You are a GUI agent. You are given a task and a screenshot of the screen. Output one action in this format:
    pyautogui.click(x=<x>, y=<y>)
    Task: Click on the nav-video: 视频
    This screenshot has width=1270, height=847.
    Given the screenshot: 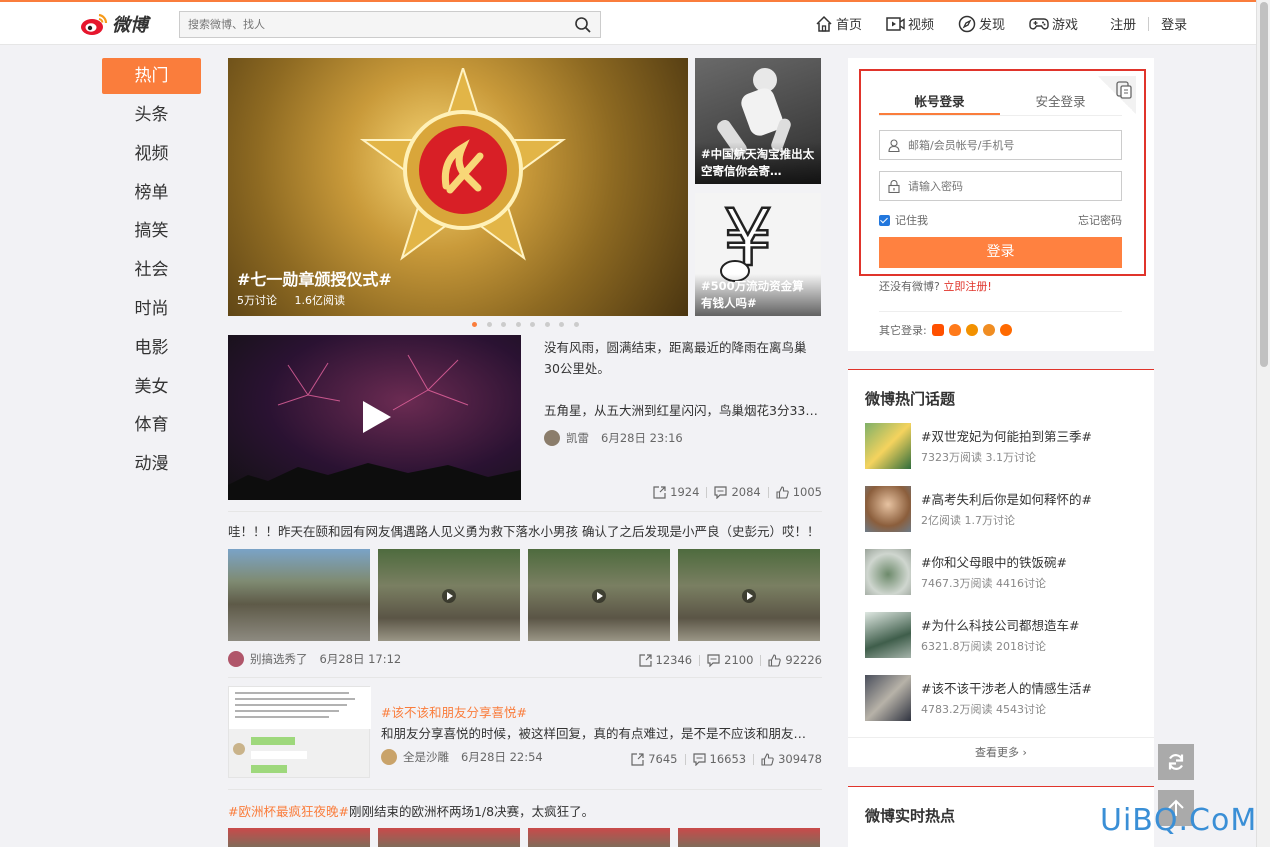 What is the action you would take?
    pyautogui.click(x=910, y=23)
    